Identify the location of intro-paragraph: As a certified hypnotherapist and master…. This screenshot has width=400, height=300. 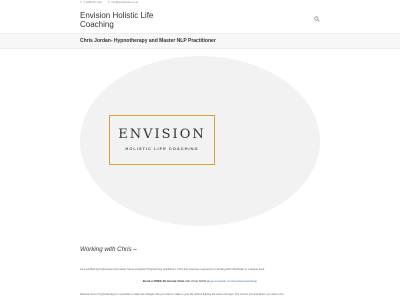
(172, 269).